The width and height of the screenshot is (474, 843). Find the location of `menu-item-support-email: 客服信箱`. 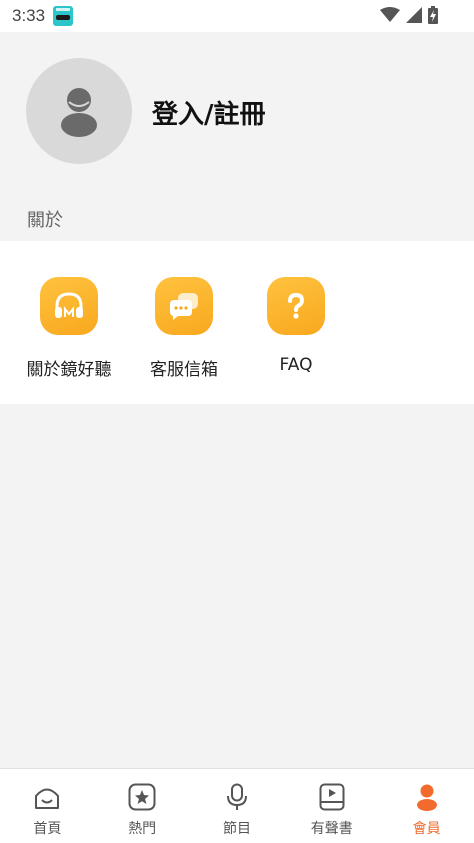

menu-item-support-email: 客服信箱 is located at coordinates (184, 332).